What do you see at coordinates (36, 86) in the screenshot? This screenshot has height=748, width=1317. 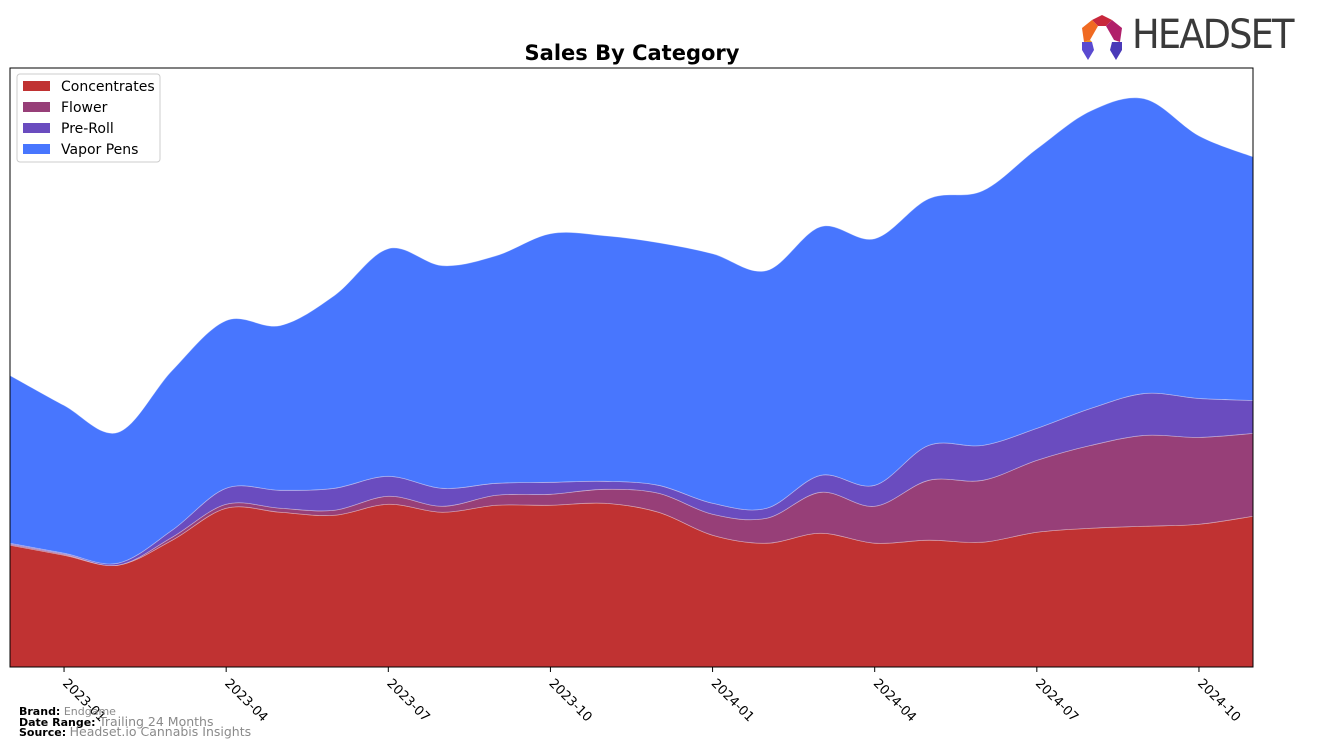 I see `legend-swatch-concentrates` at bounding box center [36, 86].